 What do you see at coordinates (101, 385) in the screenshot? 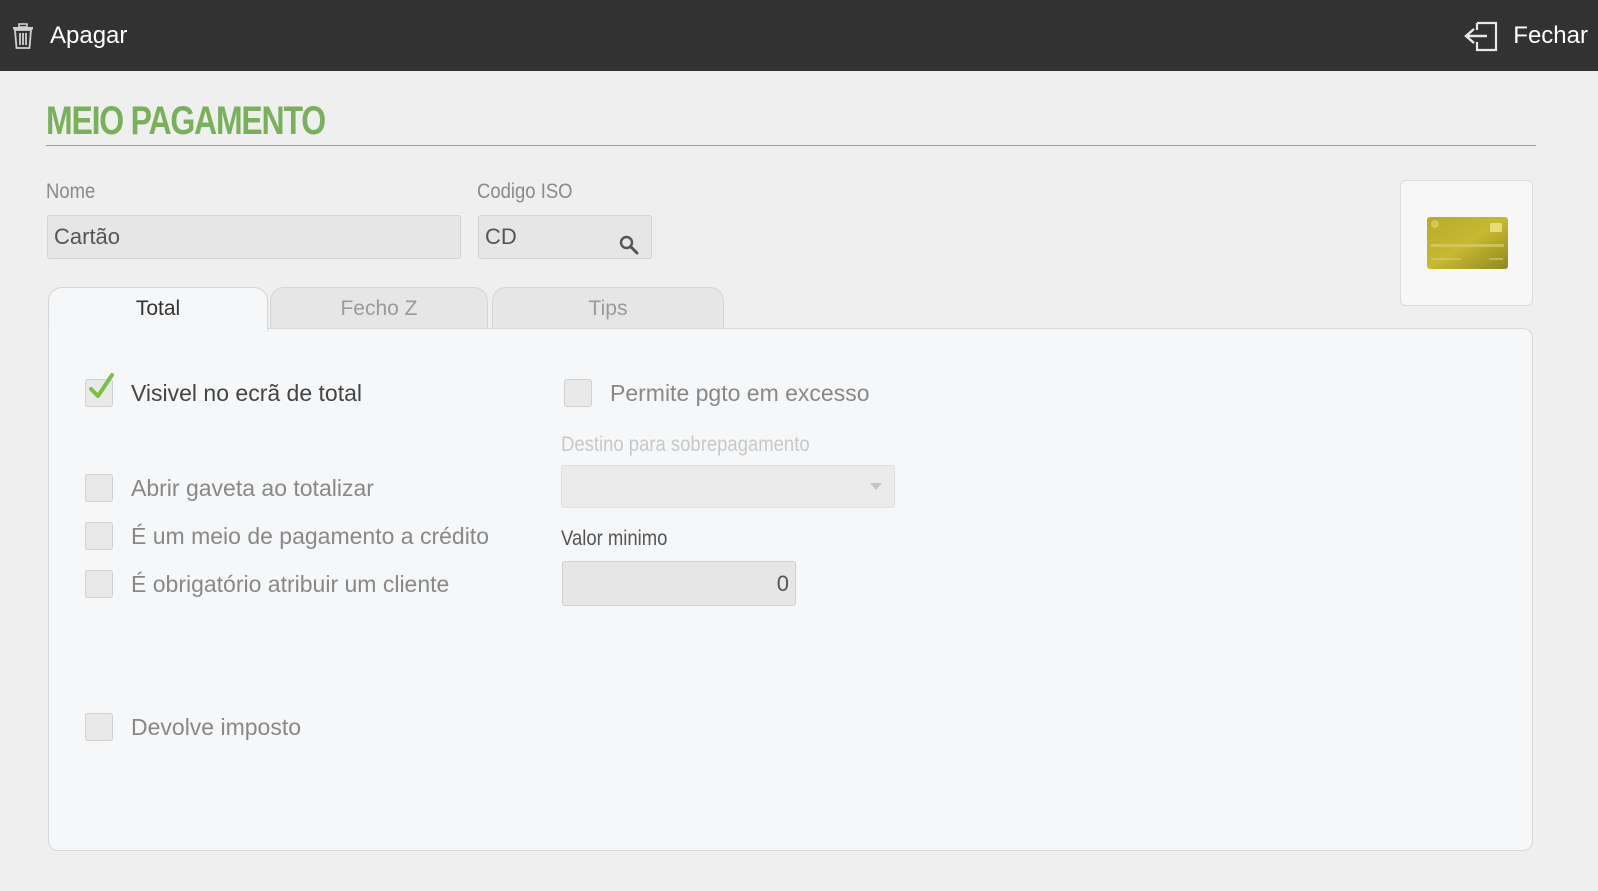
I see `checkmark-icon` at bounding box center [101, 385].